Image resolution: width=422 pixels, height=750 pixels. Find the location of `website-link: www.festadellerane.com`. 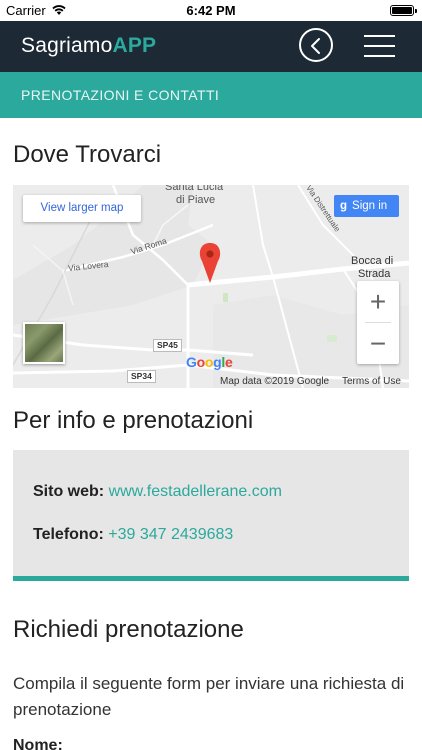

website-link: www.festadellerane.com is located at coordinates (195, 491).